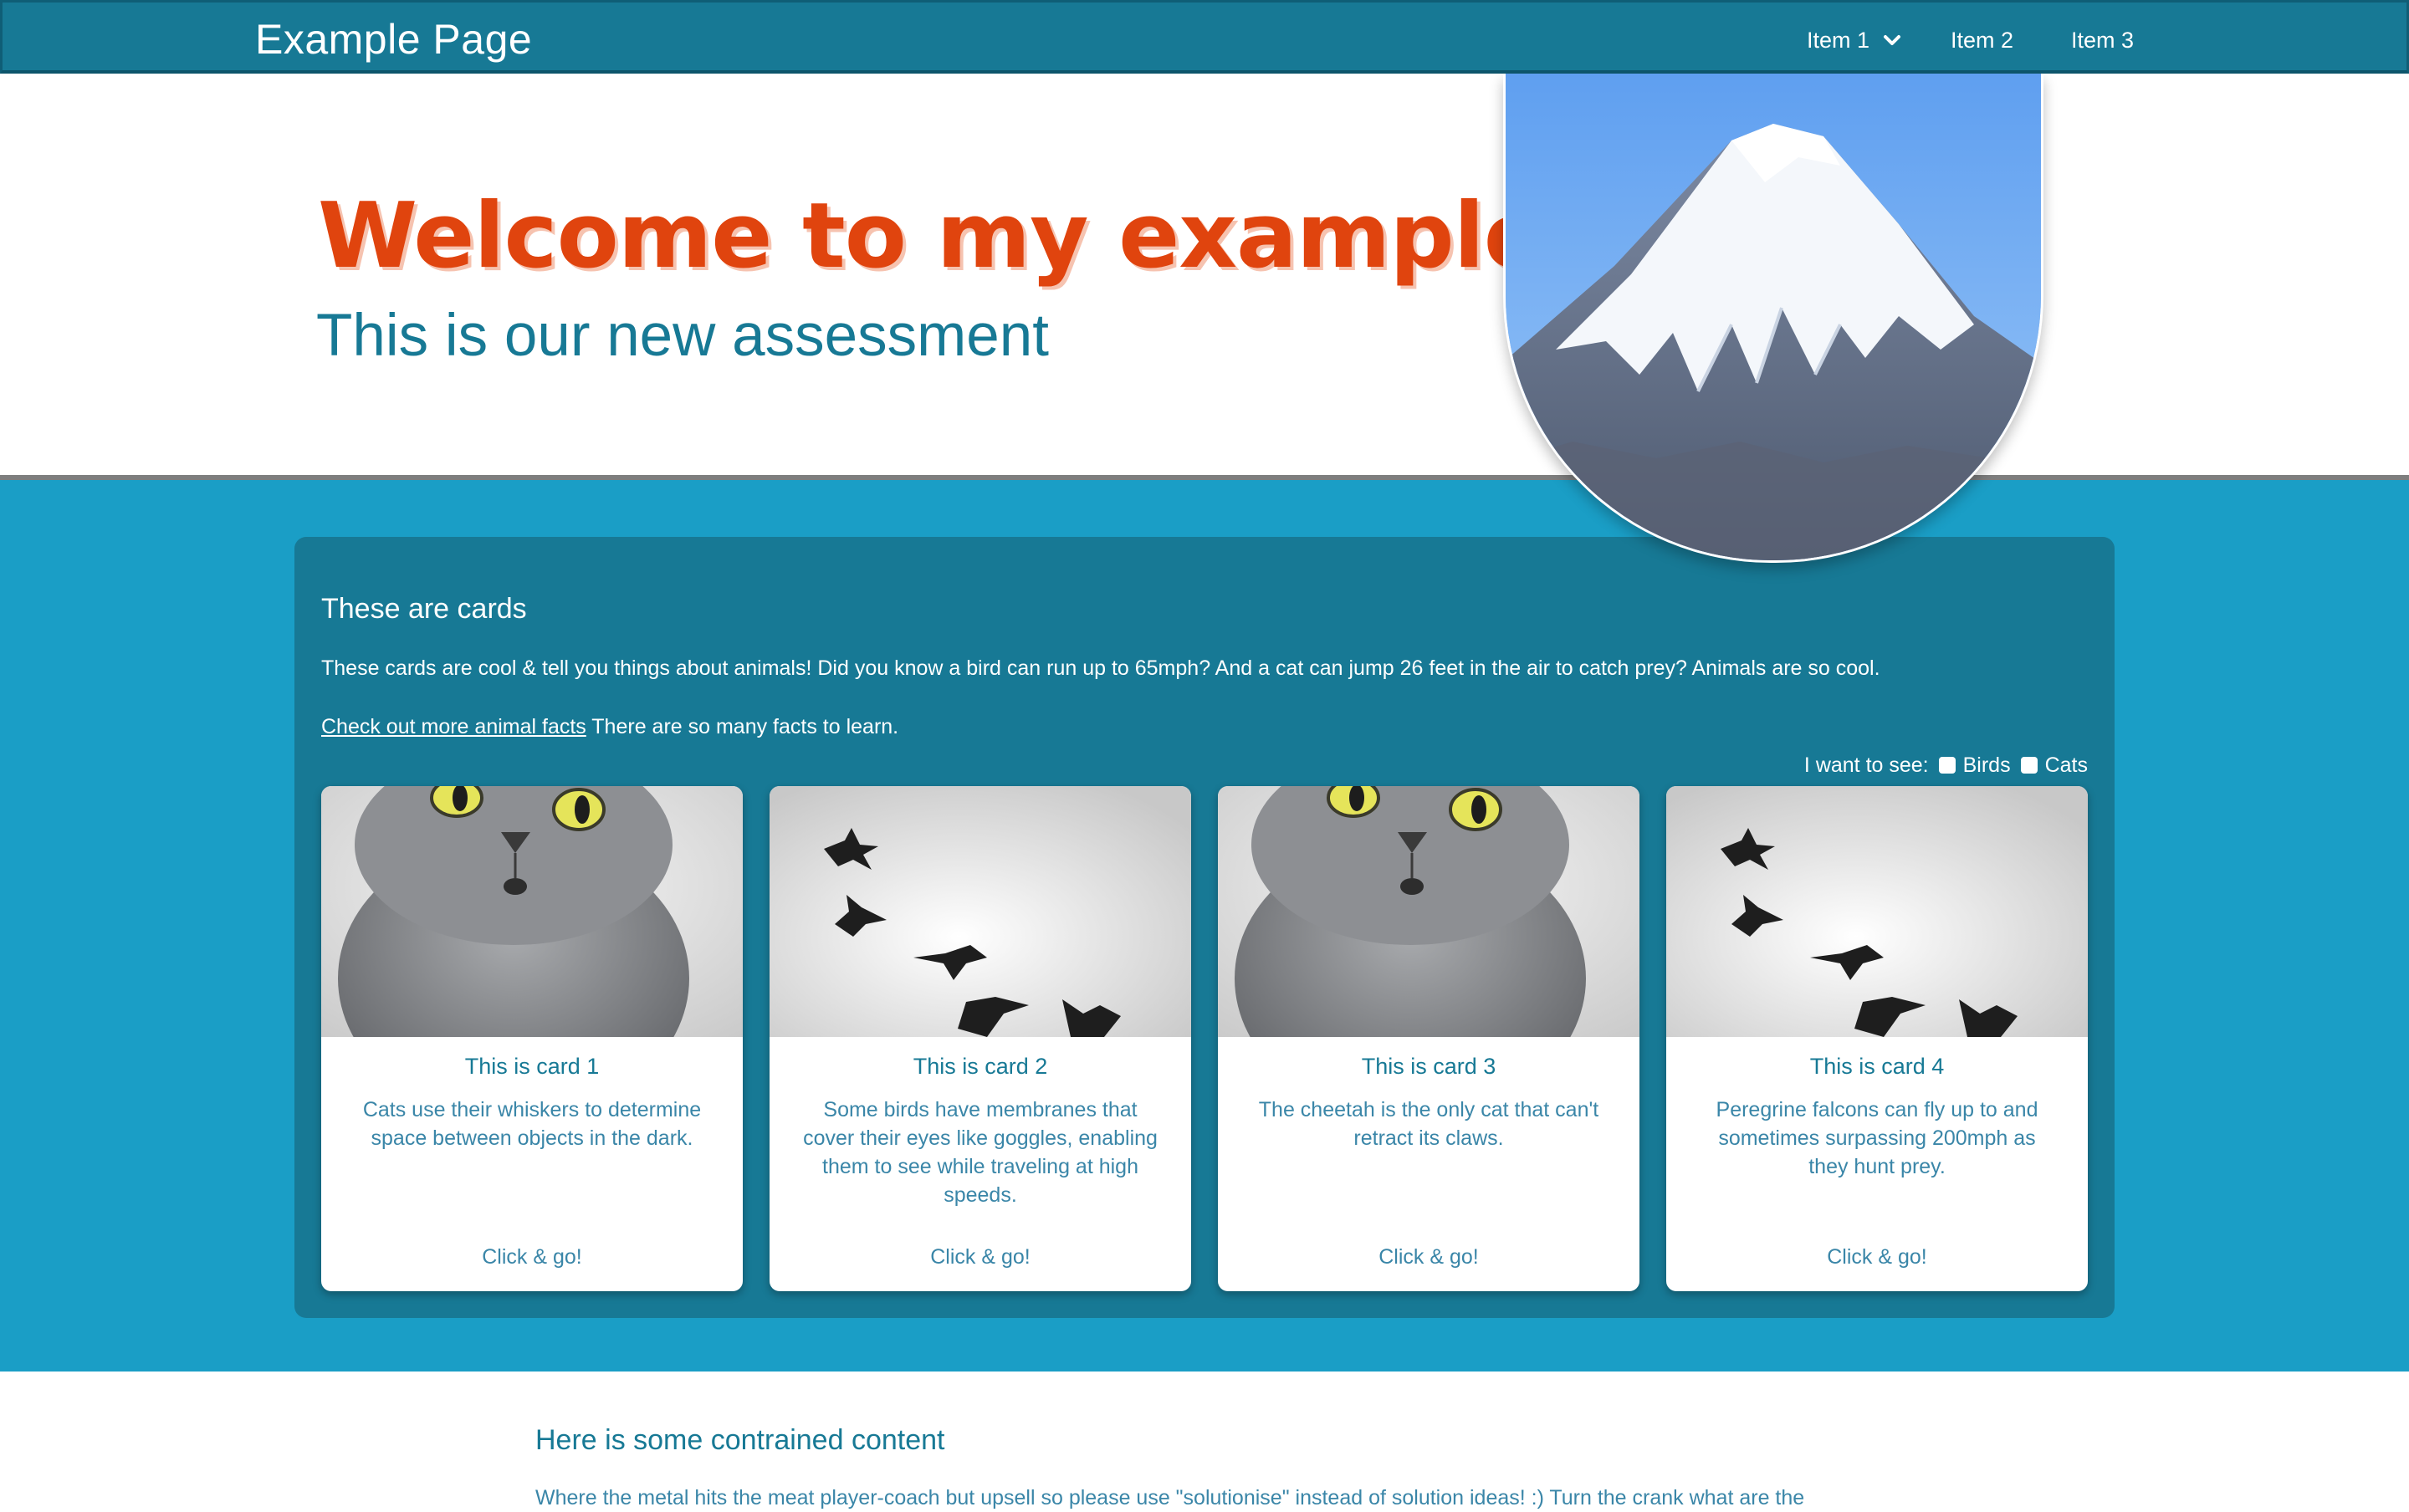 The image size is (2409, 1512). I want to click on animal-facts-link: Check out more animal facts, so click(453, 726).